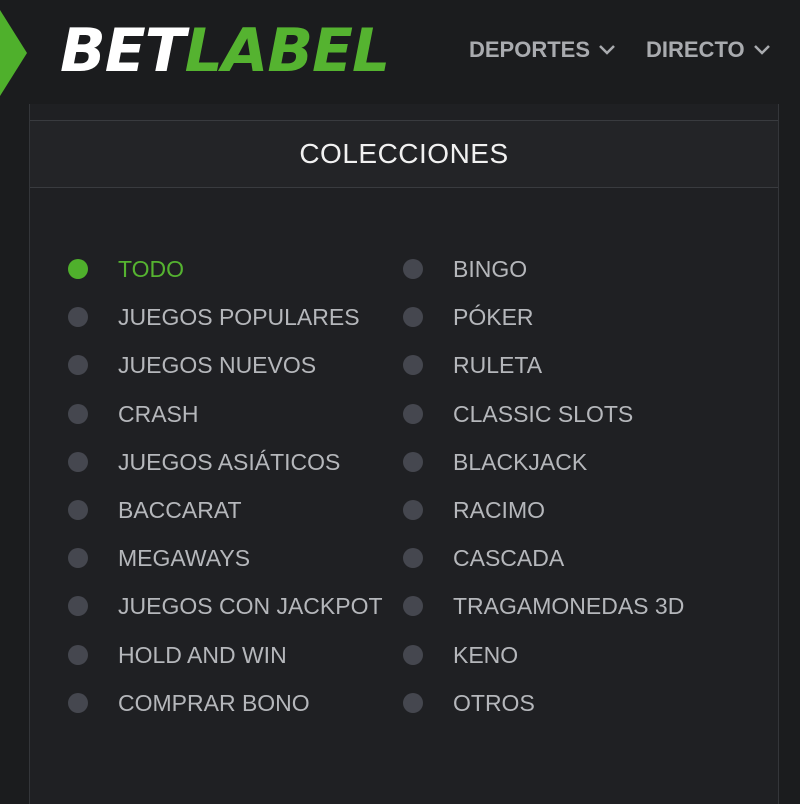 This screenshot has width=800, height=804. Describe the element at coordinates (123, 51) in the screenshot. I see `logo-text-bet: BET` at that location.